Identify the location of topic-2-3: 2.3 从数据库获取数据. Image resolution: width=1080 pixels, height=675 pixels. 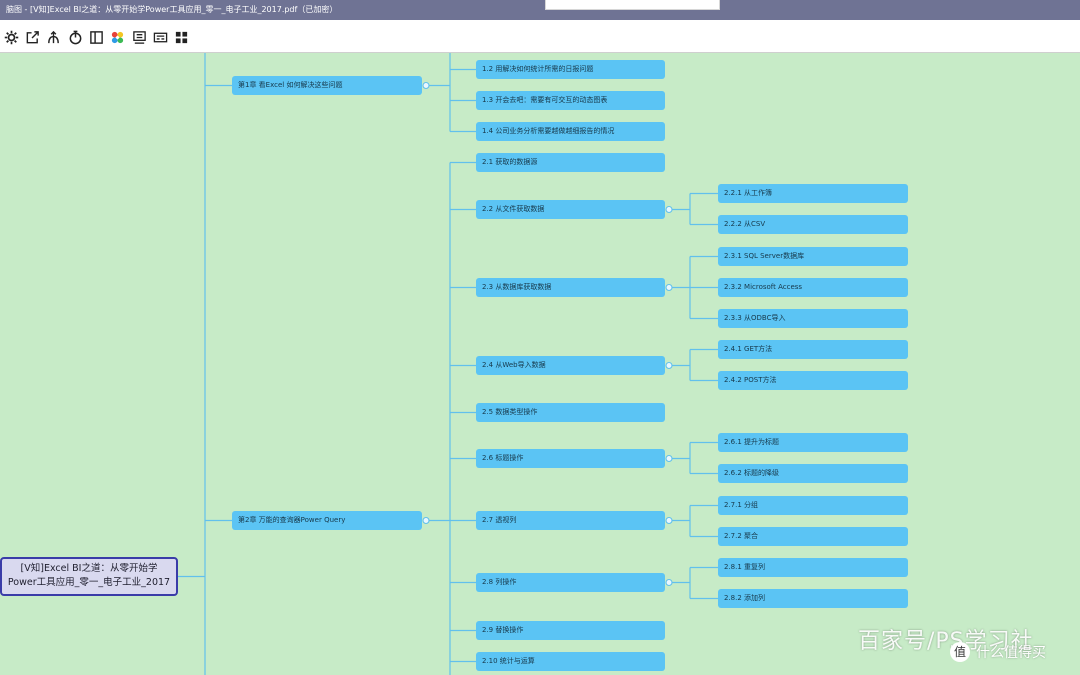
(570, 287).